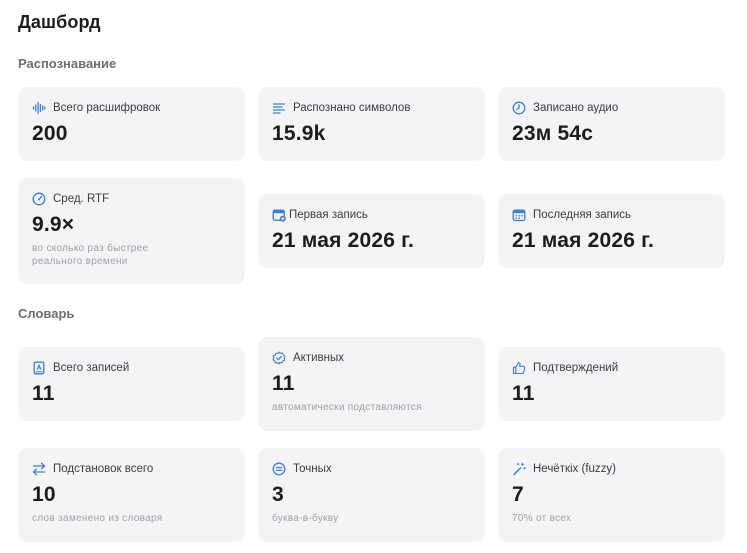 The height and width of the screenshot is (553, 747). Describe the element at coordinates (279, 469) in the screenshot. I see `equal-circle-icon` at that location.